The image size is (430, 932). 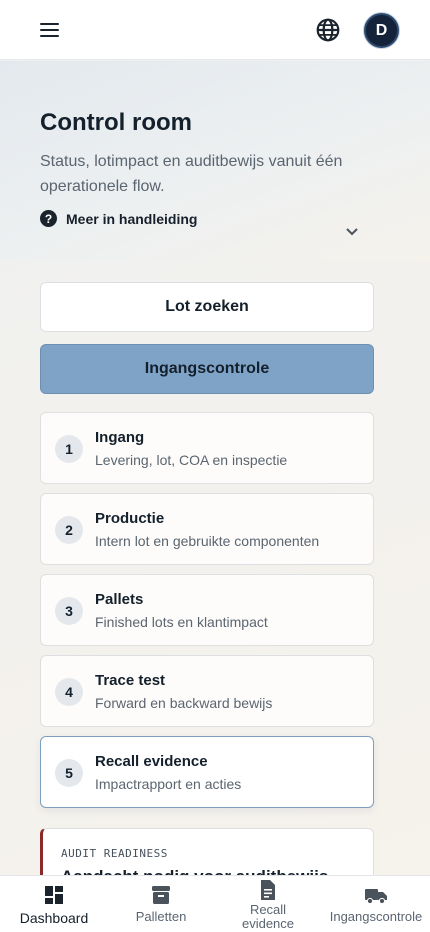 I want to click on nav-recall-evidence: Recall evidence, so click(x=268, y=904).